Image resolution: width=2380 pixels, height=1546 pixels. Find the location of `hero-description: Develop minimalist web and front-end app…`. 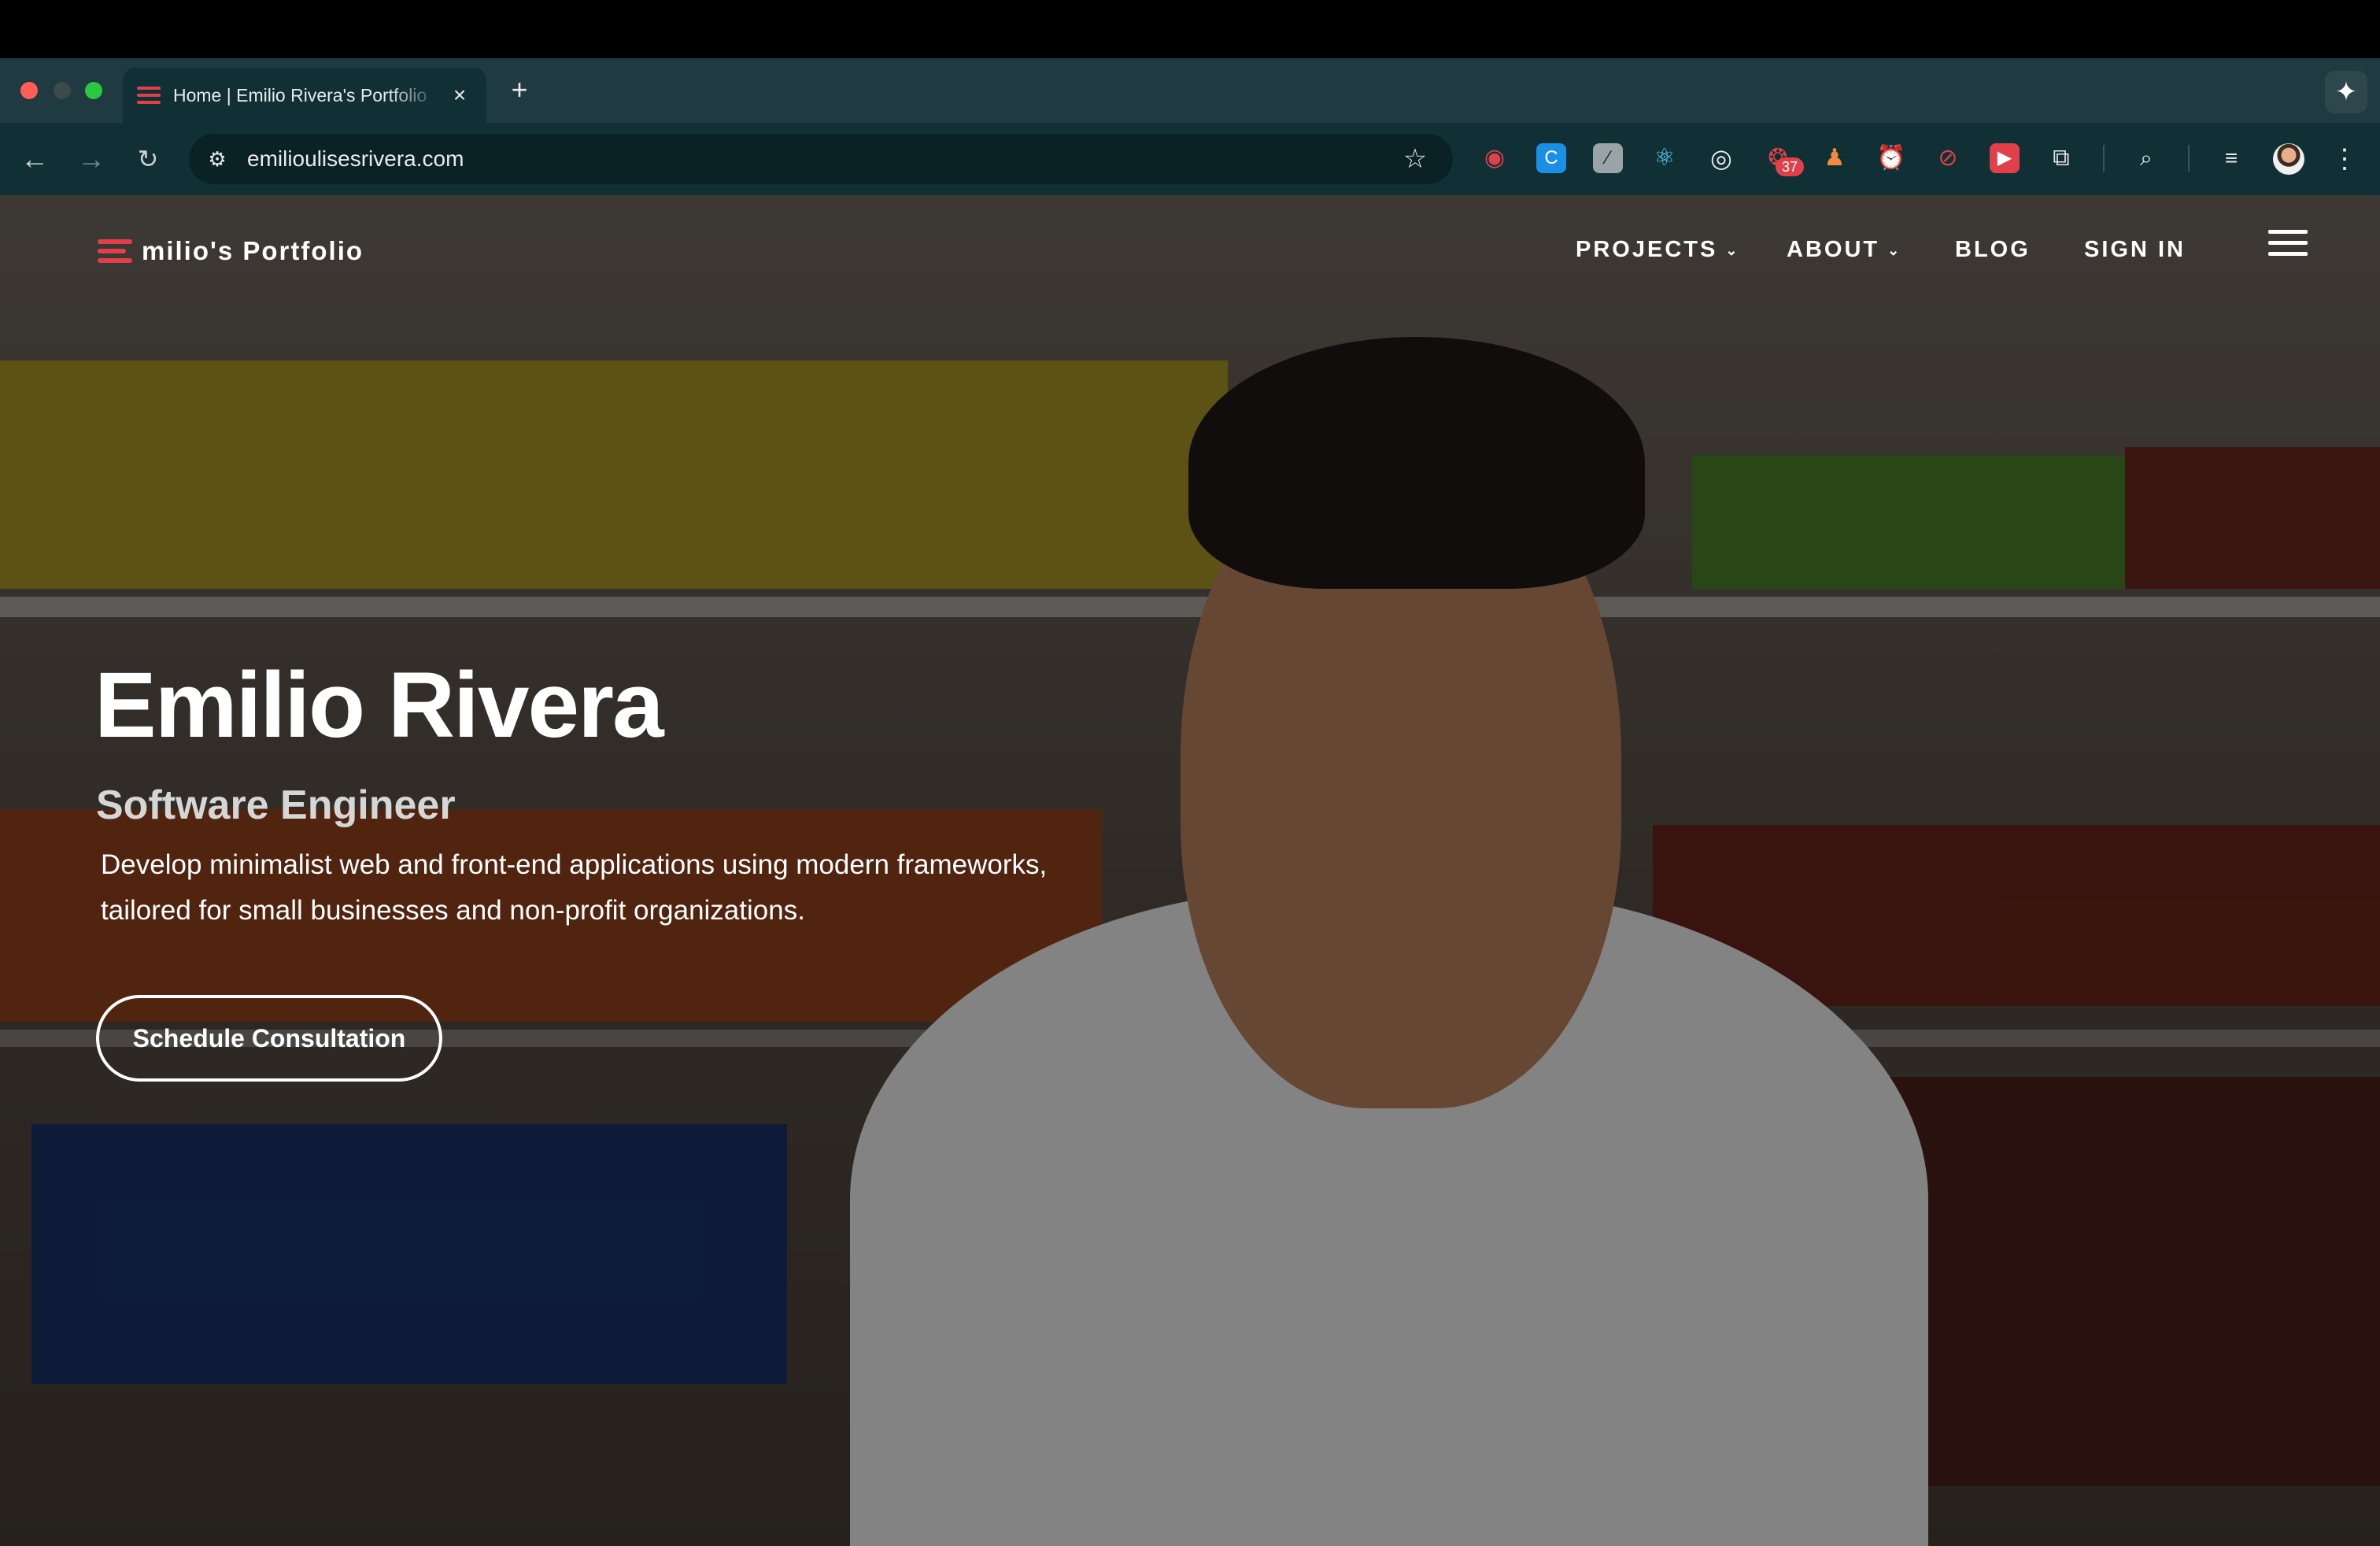

hero-description: Develop minimalist web and front-end app… is located at coordinates (574, 887).